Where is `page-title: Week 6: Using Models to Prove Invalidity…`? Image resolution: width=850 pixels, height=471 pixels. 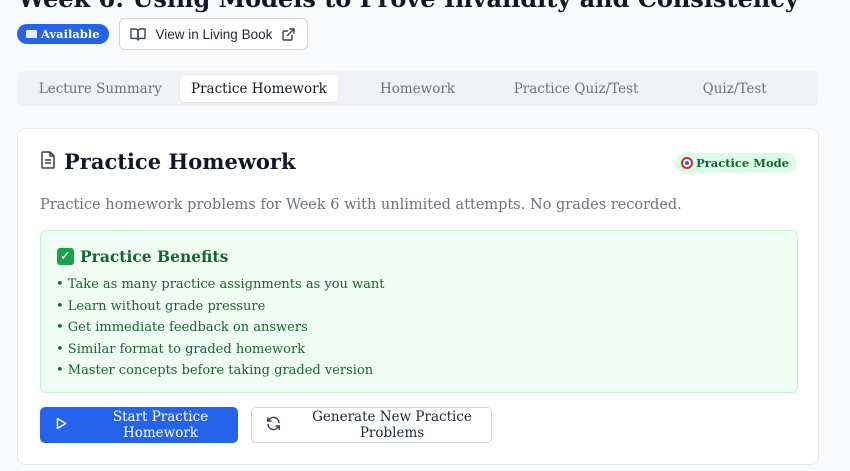
page-title: Week 6: Using Models to Prove Invalidity… is located at coordinates (408, 6).